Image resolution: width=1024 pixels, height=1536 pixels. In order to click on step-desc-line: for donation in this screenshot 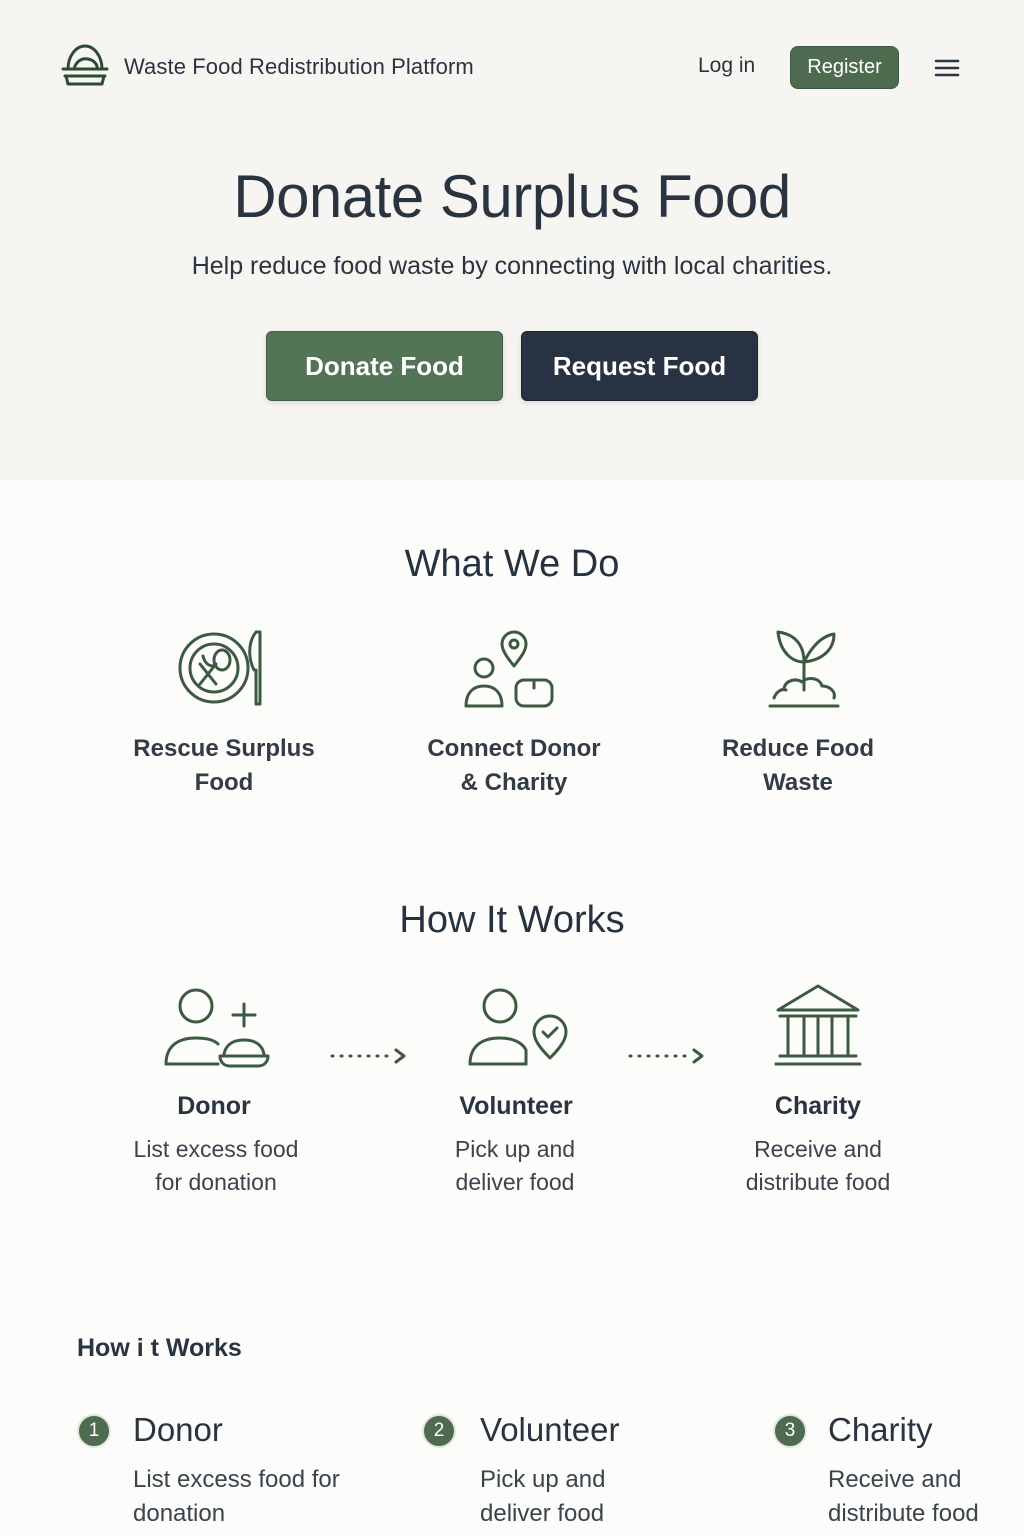, I will do `click(216, 1182)`.